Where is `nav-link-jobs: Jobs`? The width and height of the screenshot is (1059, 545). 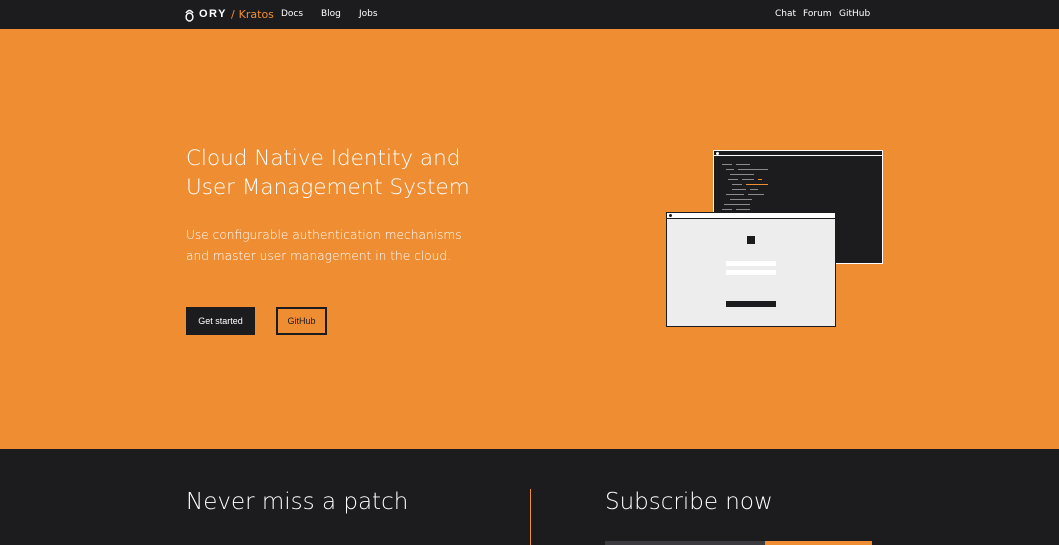
nav-link-jobs: Jobs is located at coordinates (368, 14).